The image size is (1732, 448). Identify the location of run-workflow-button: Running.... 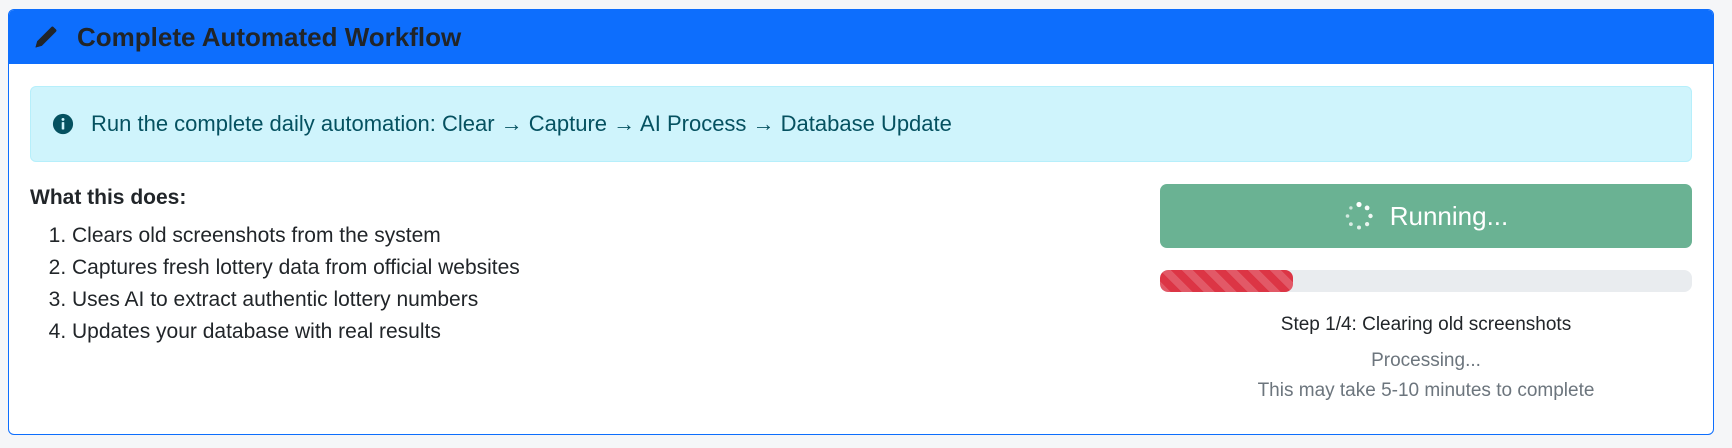
(1426, 216).